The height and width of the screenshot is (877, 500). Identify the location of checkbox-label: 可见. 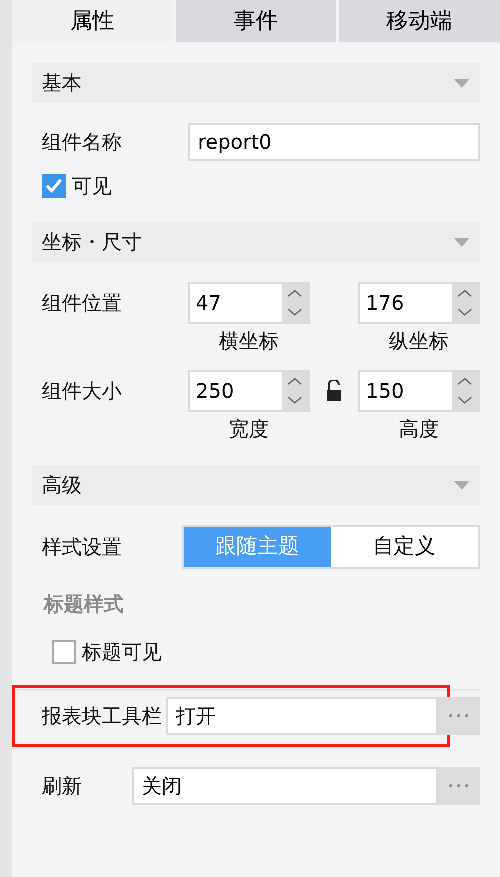
(92, 186).